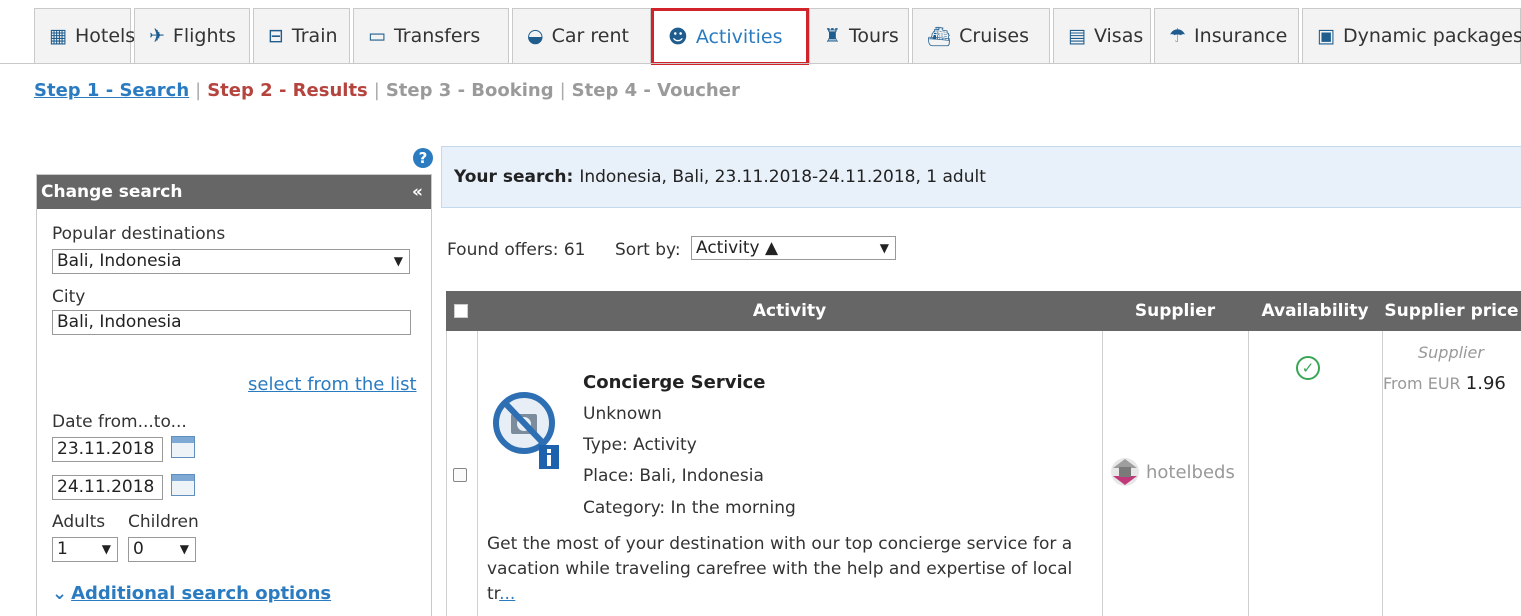 The height and width of the screenshot is (616, 1521). What do you see at coordinates (85, 549) in the screenshot?
I see `adults-select: 1 ▼` at bounding box center [85, 549].